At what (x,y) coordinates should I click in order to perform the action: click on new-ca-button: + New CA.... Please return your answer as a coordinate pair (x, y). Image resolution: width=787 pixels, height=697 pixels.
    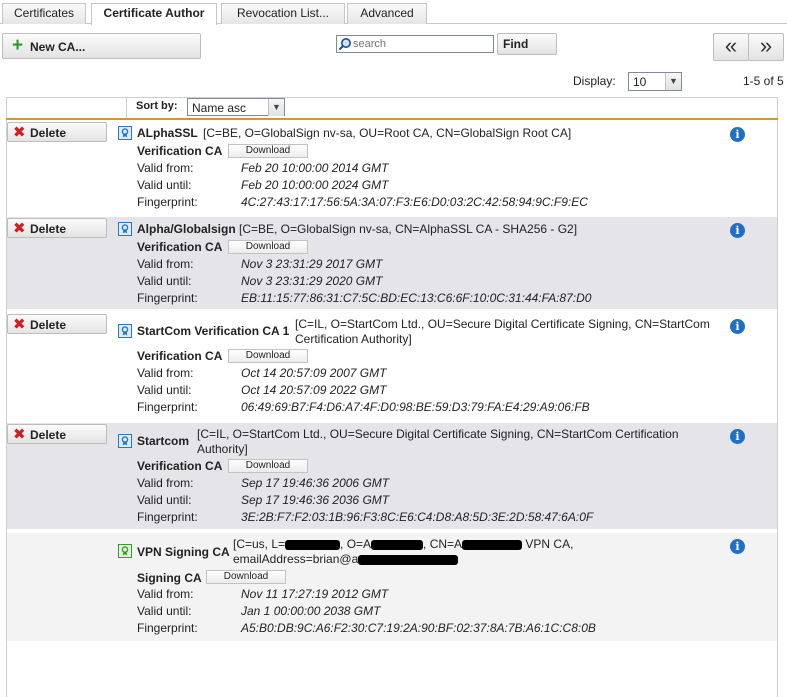
    Looking at the image, I should click on (101, 46).